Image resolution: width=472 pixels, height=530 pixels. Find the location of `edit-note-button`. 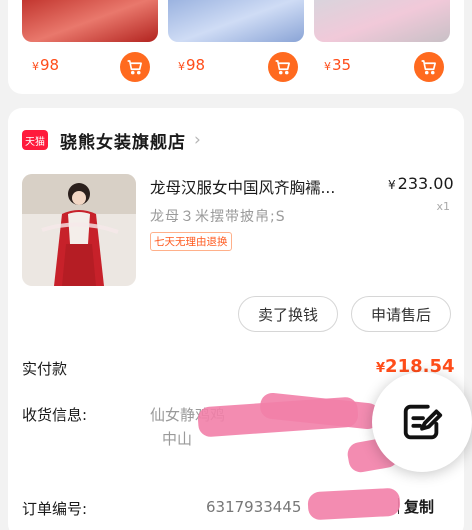

edit-note-button is located at coordinates (422, 422).